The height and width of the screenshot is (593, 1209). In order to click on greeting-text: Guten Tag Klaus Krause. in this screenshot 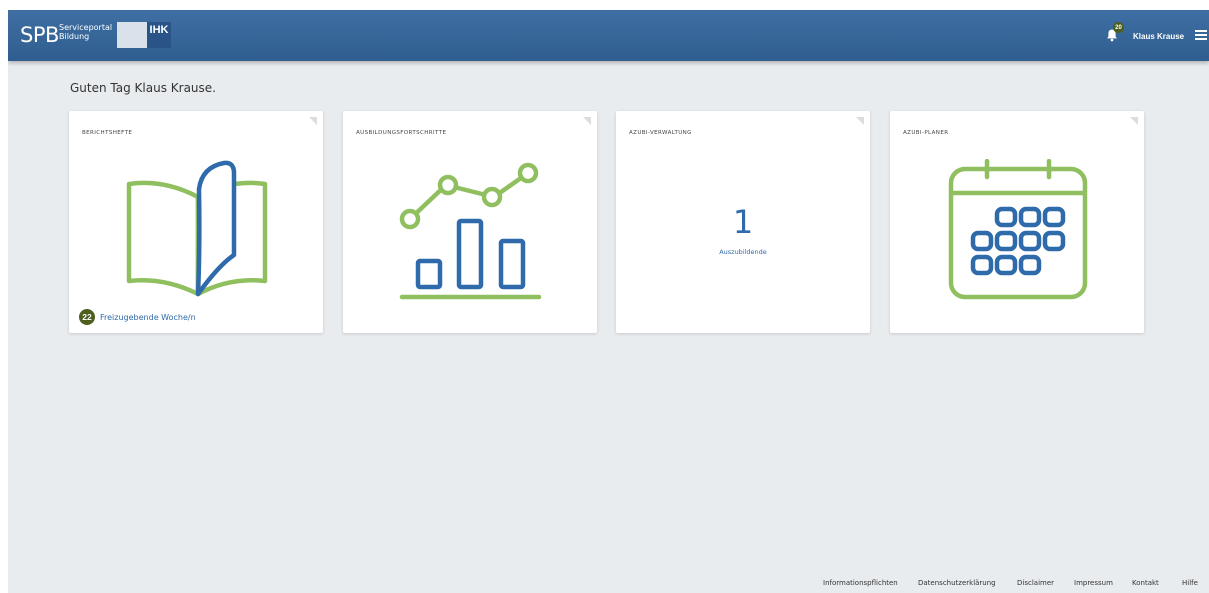, I will do `click(143, 88)`.